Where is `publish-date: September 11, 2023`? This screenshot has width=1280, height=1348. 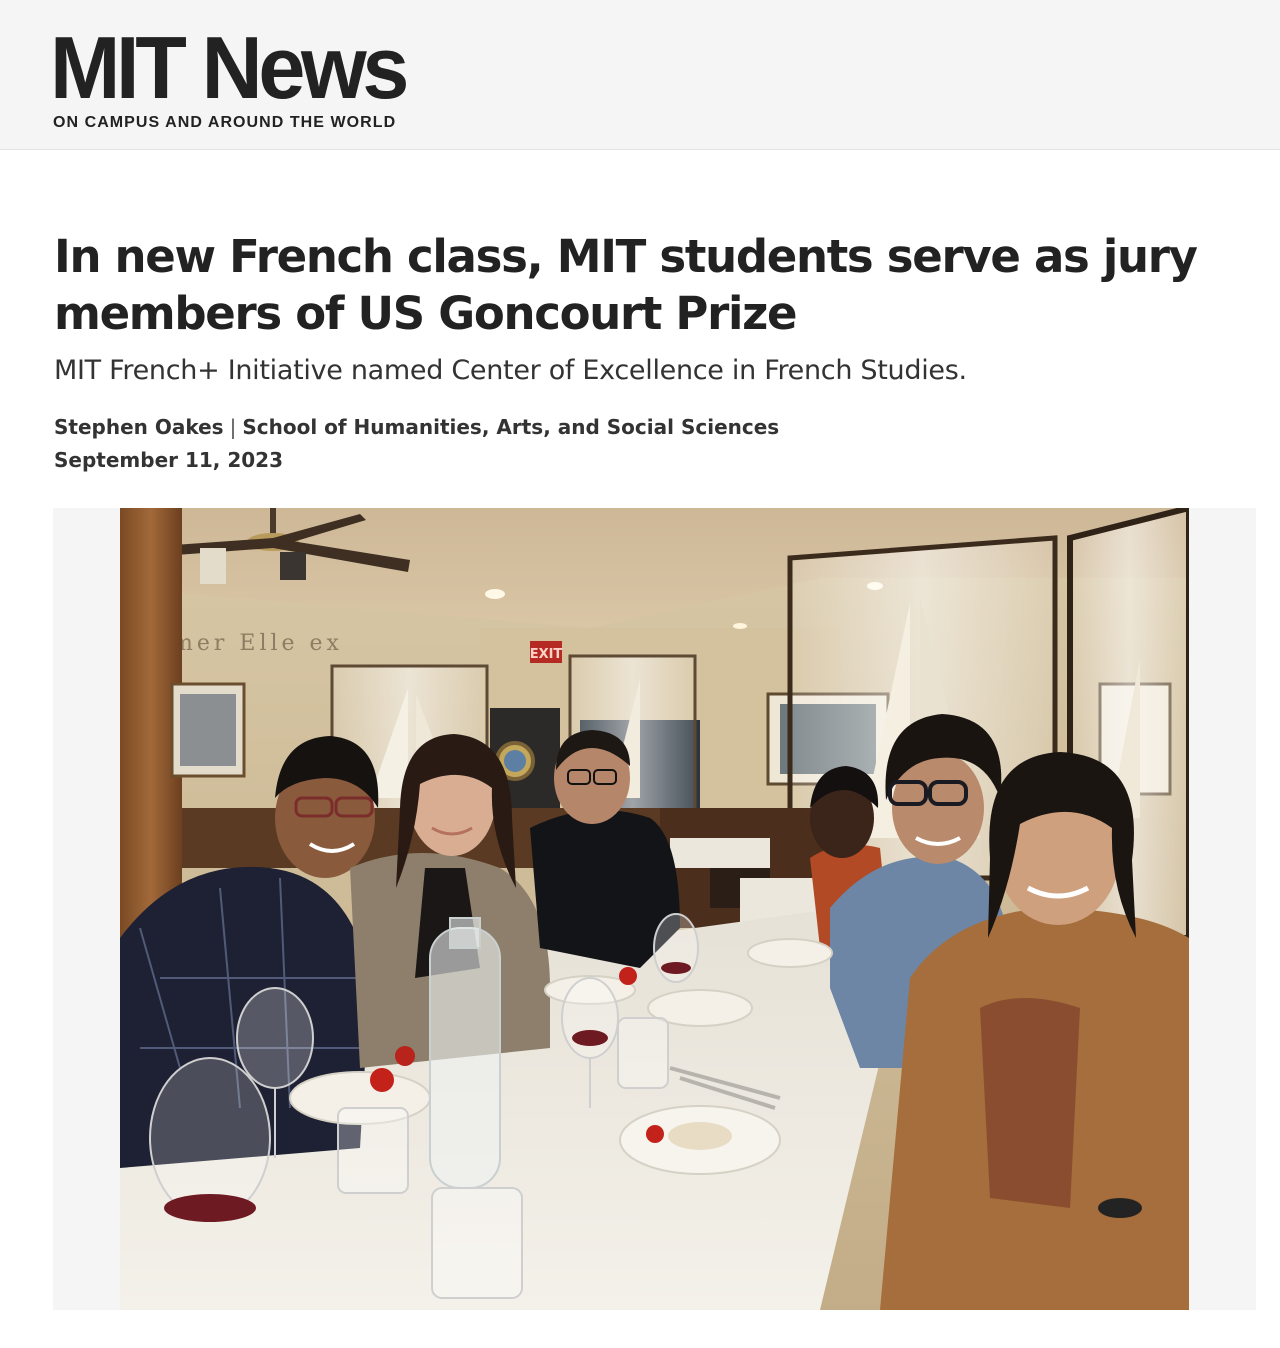
publish-date: September 11, 2023 is located at coordinates (169, 460).